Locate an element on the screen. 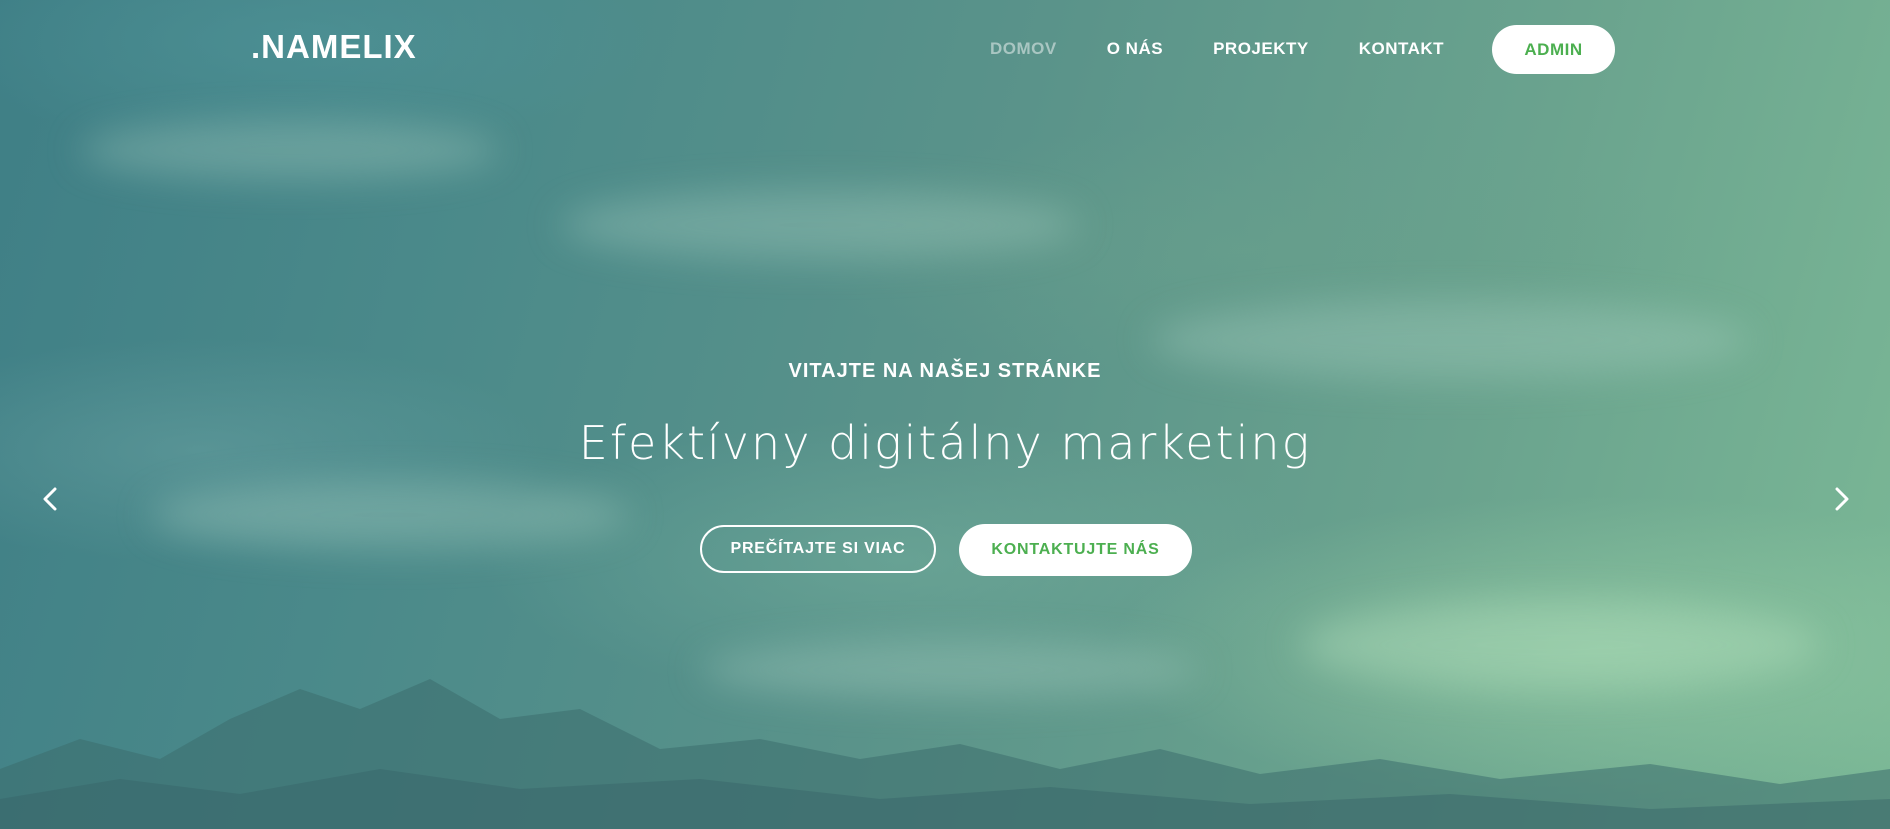  carousel-prev-button is located at coordinates (51, 499).